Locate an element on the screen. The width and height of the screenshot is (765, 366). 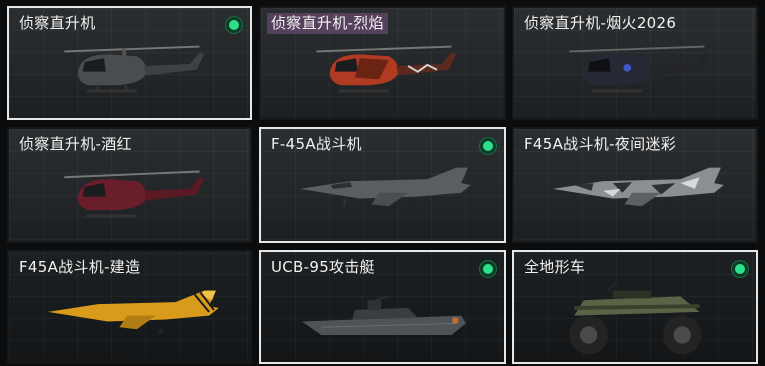
vehicle-card-scout-heli-firework: 侦察直升机-烟火2026 is located at coordinates (635, 63).